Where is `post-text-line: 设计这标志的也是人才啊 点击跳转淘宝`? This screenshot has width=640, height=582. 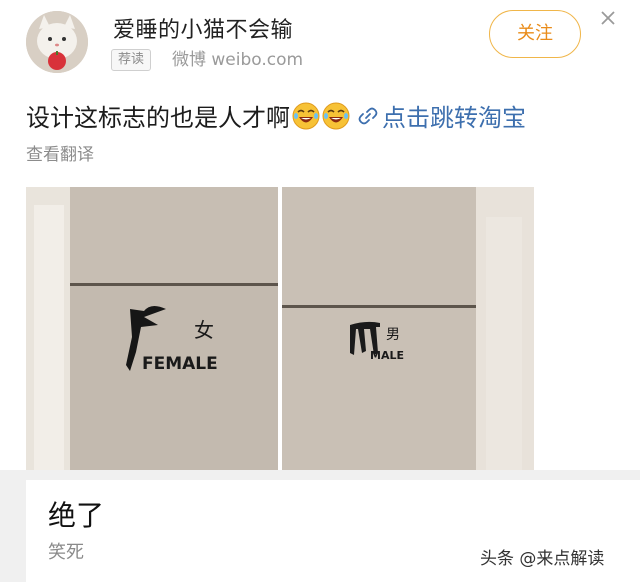
post-text-line: 设计这标志的也是人才啊 点击跳转淘宝 is located at coordinates (276, 115).